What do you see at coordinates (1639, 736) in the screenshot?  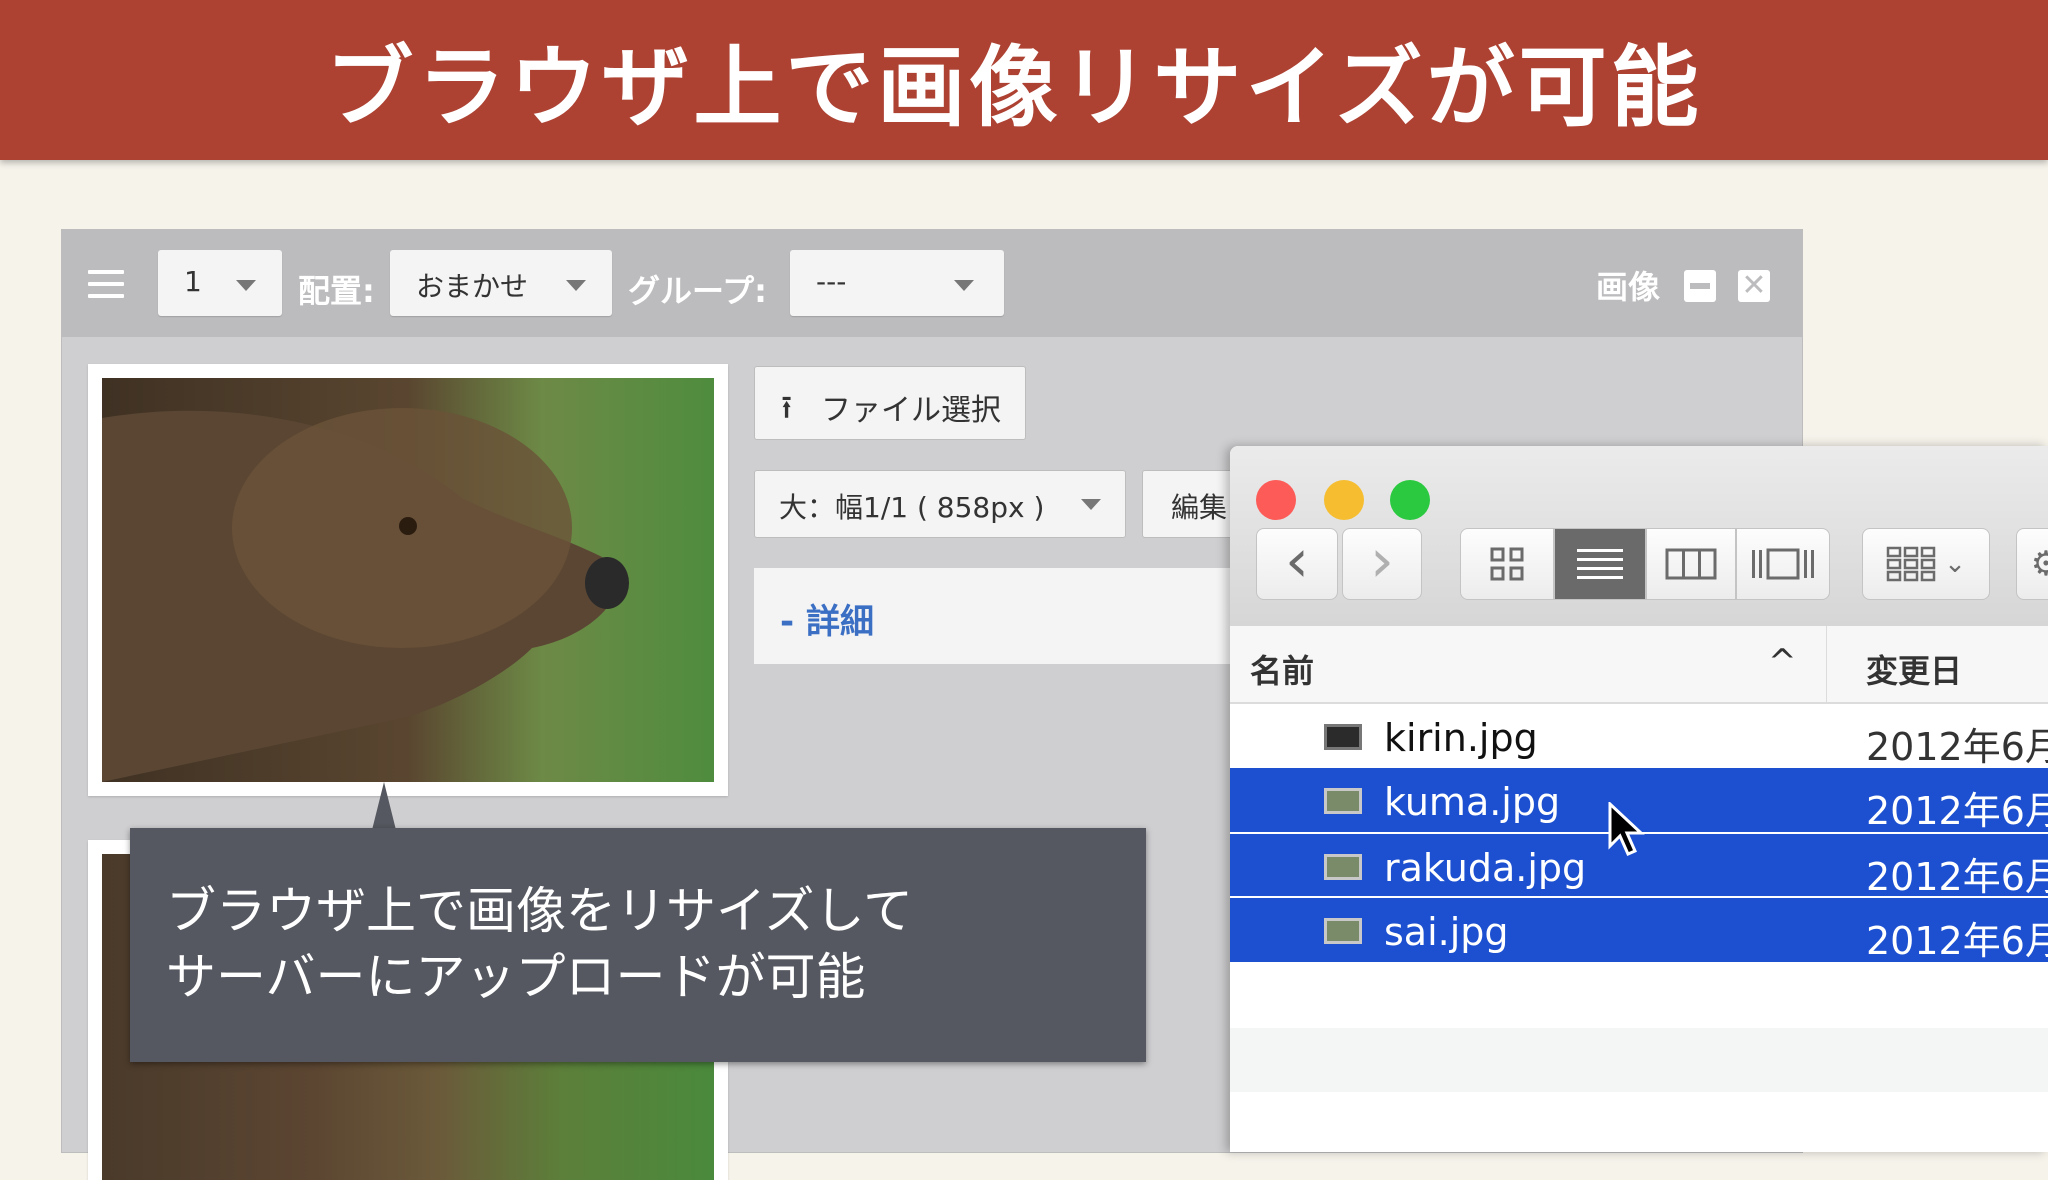 I see `file-row: kirin.jpg 2012年6月` at bounding box center [1639, 736].